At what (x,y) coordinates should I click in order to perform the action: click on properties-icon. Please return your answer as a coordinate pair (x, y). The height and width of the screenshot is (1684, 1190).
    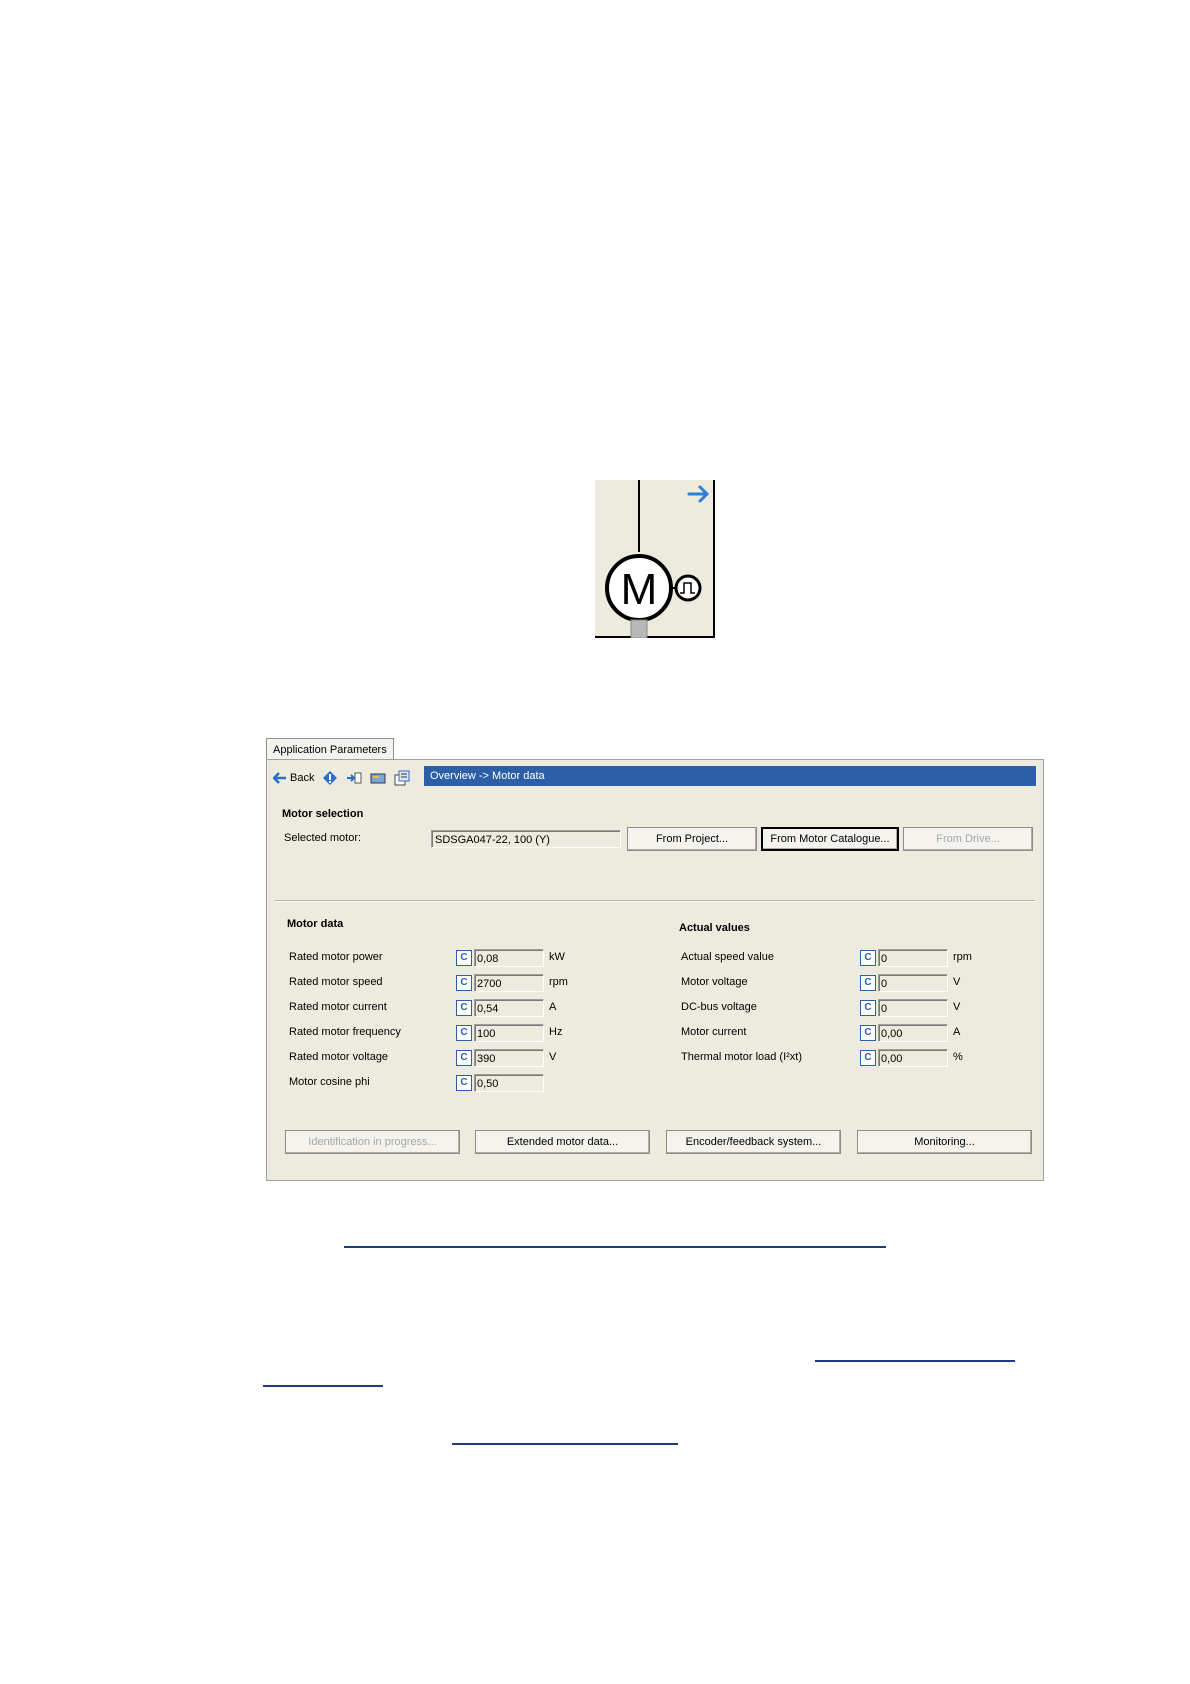
    Looking at the image, I should click on (402, 778).